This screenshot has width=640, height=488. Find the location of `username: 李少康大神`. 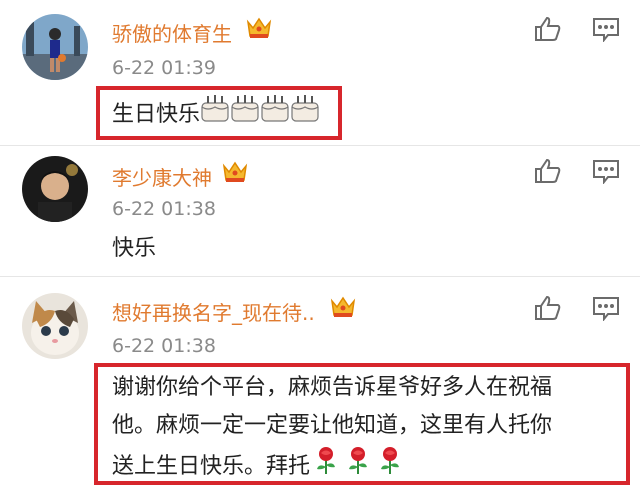

username: 李少康大神 is located at coordinates (162, 176).